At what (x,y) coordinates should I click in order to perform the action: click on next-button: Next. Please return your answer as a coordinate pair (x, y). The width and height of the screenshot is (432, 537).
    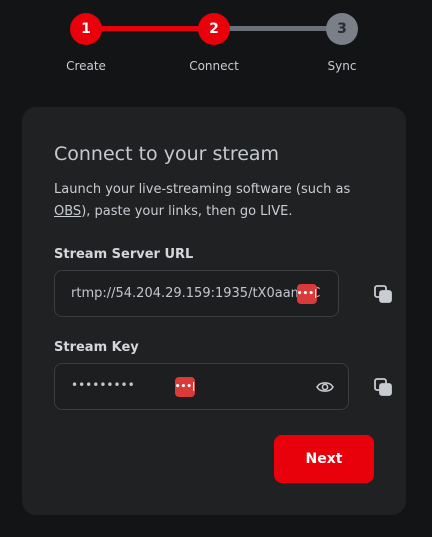
    Looking at the image, I should click on (324, 459).